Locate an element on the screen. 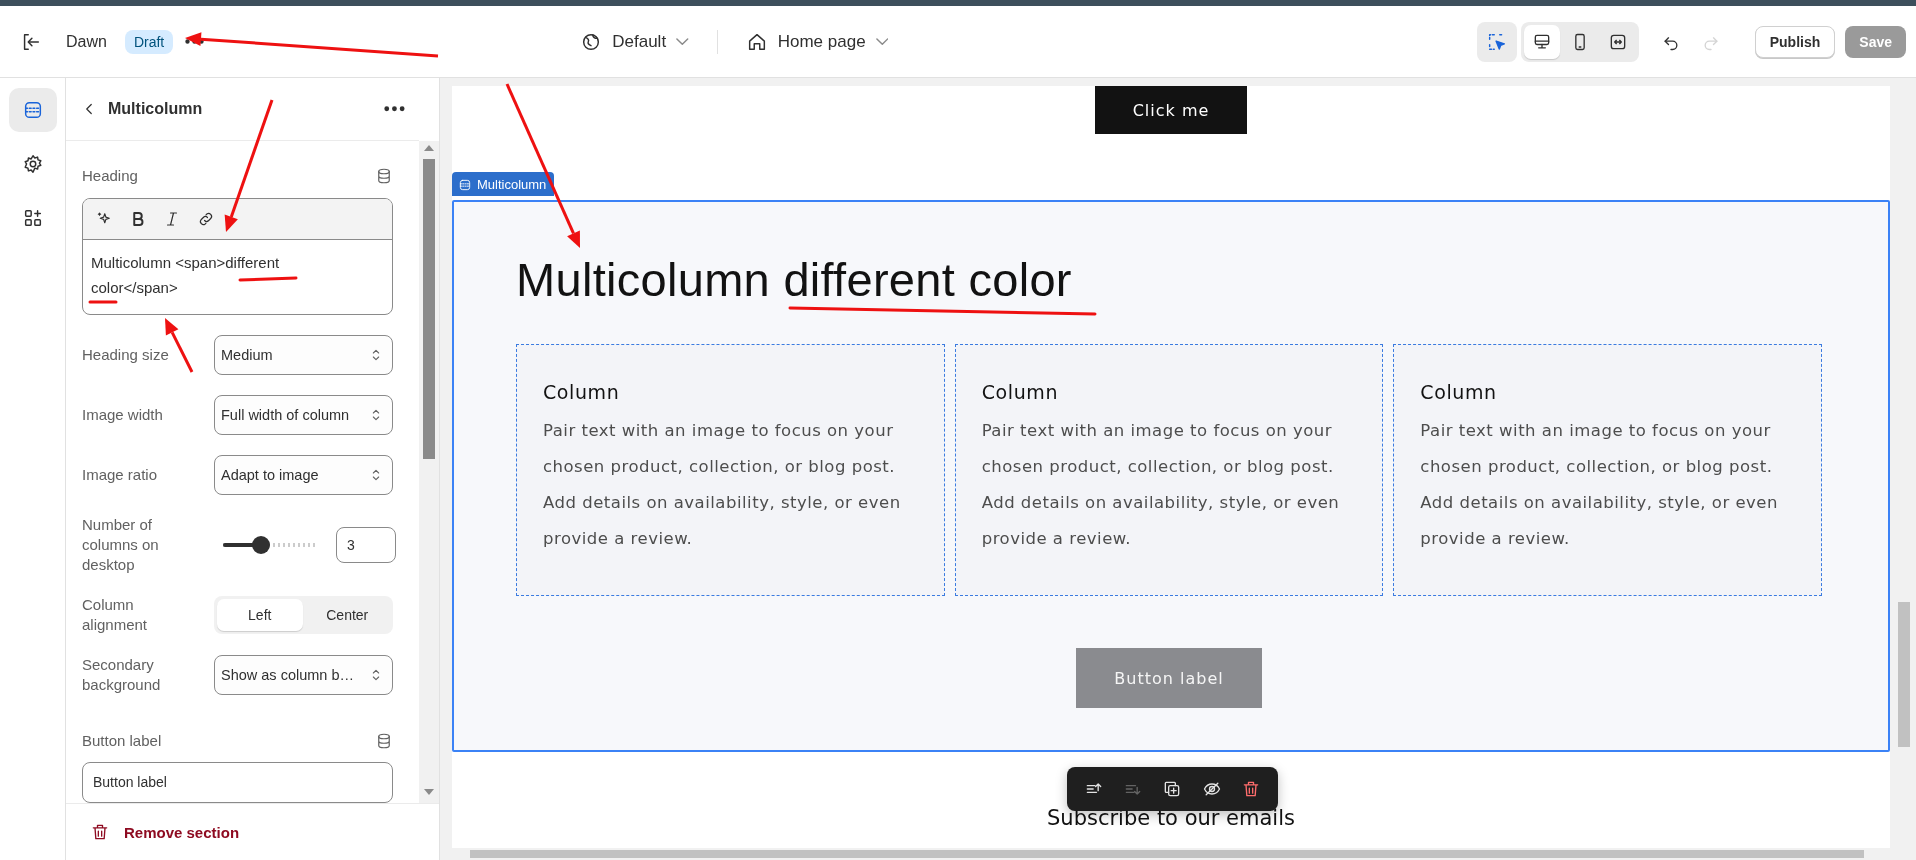 This screenshot has width=1916, height=860. more-icon is located at coordinates (394, 109).